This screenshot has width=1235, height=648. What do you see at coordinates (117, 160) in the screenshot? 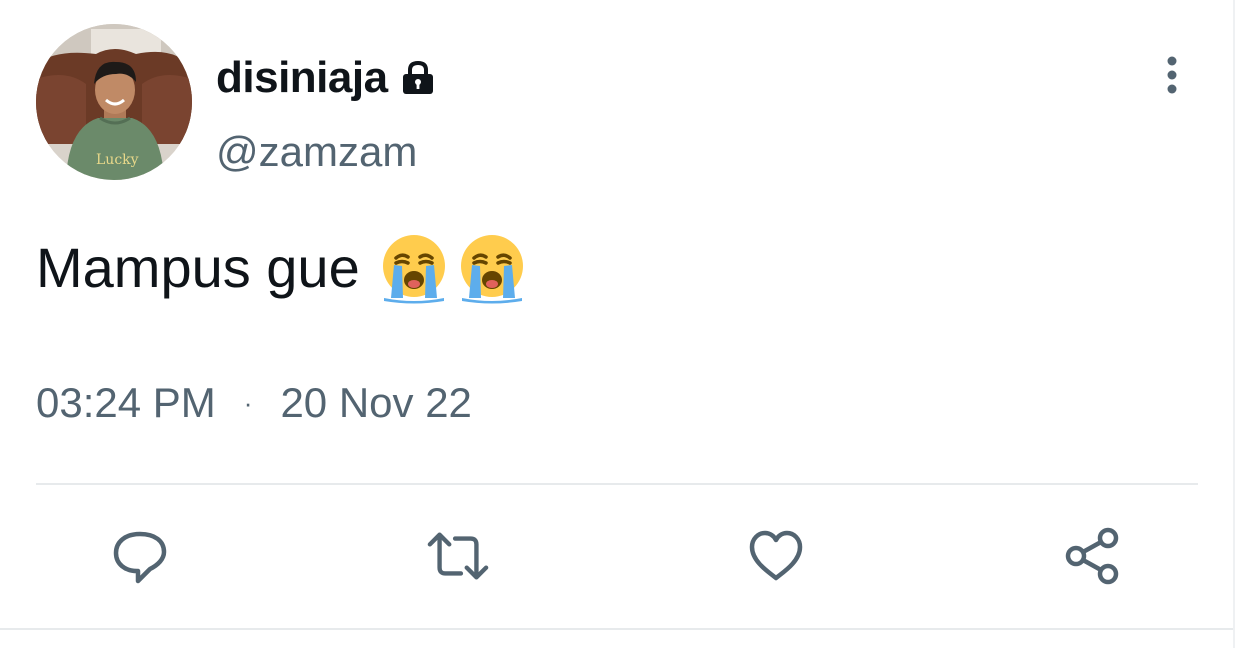
I see `svg-text: Lucky` at bounding box center [117, 160].